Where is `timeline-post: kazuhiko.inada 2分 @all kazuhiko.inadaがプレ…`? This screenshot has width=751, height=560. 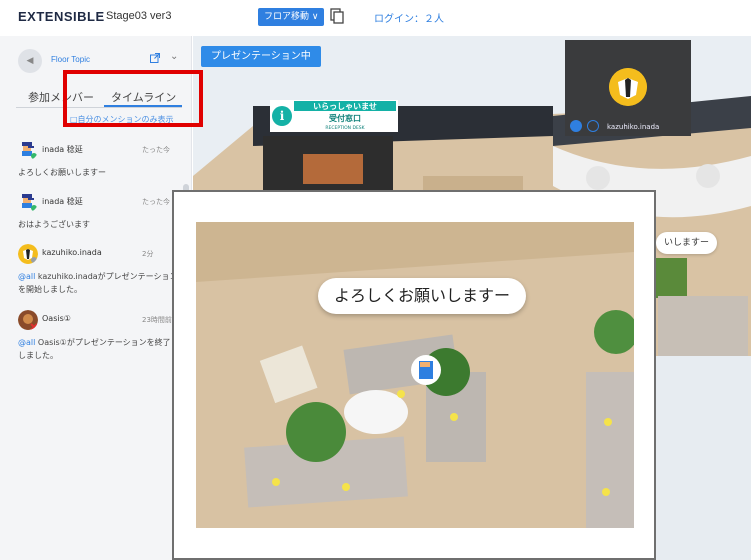
timeline-post: kazuhiko.inada 2分 @all kazuhiko.inadaがプレ… is located at coordinates (90, 271).